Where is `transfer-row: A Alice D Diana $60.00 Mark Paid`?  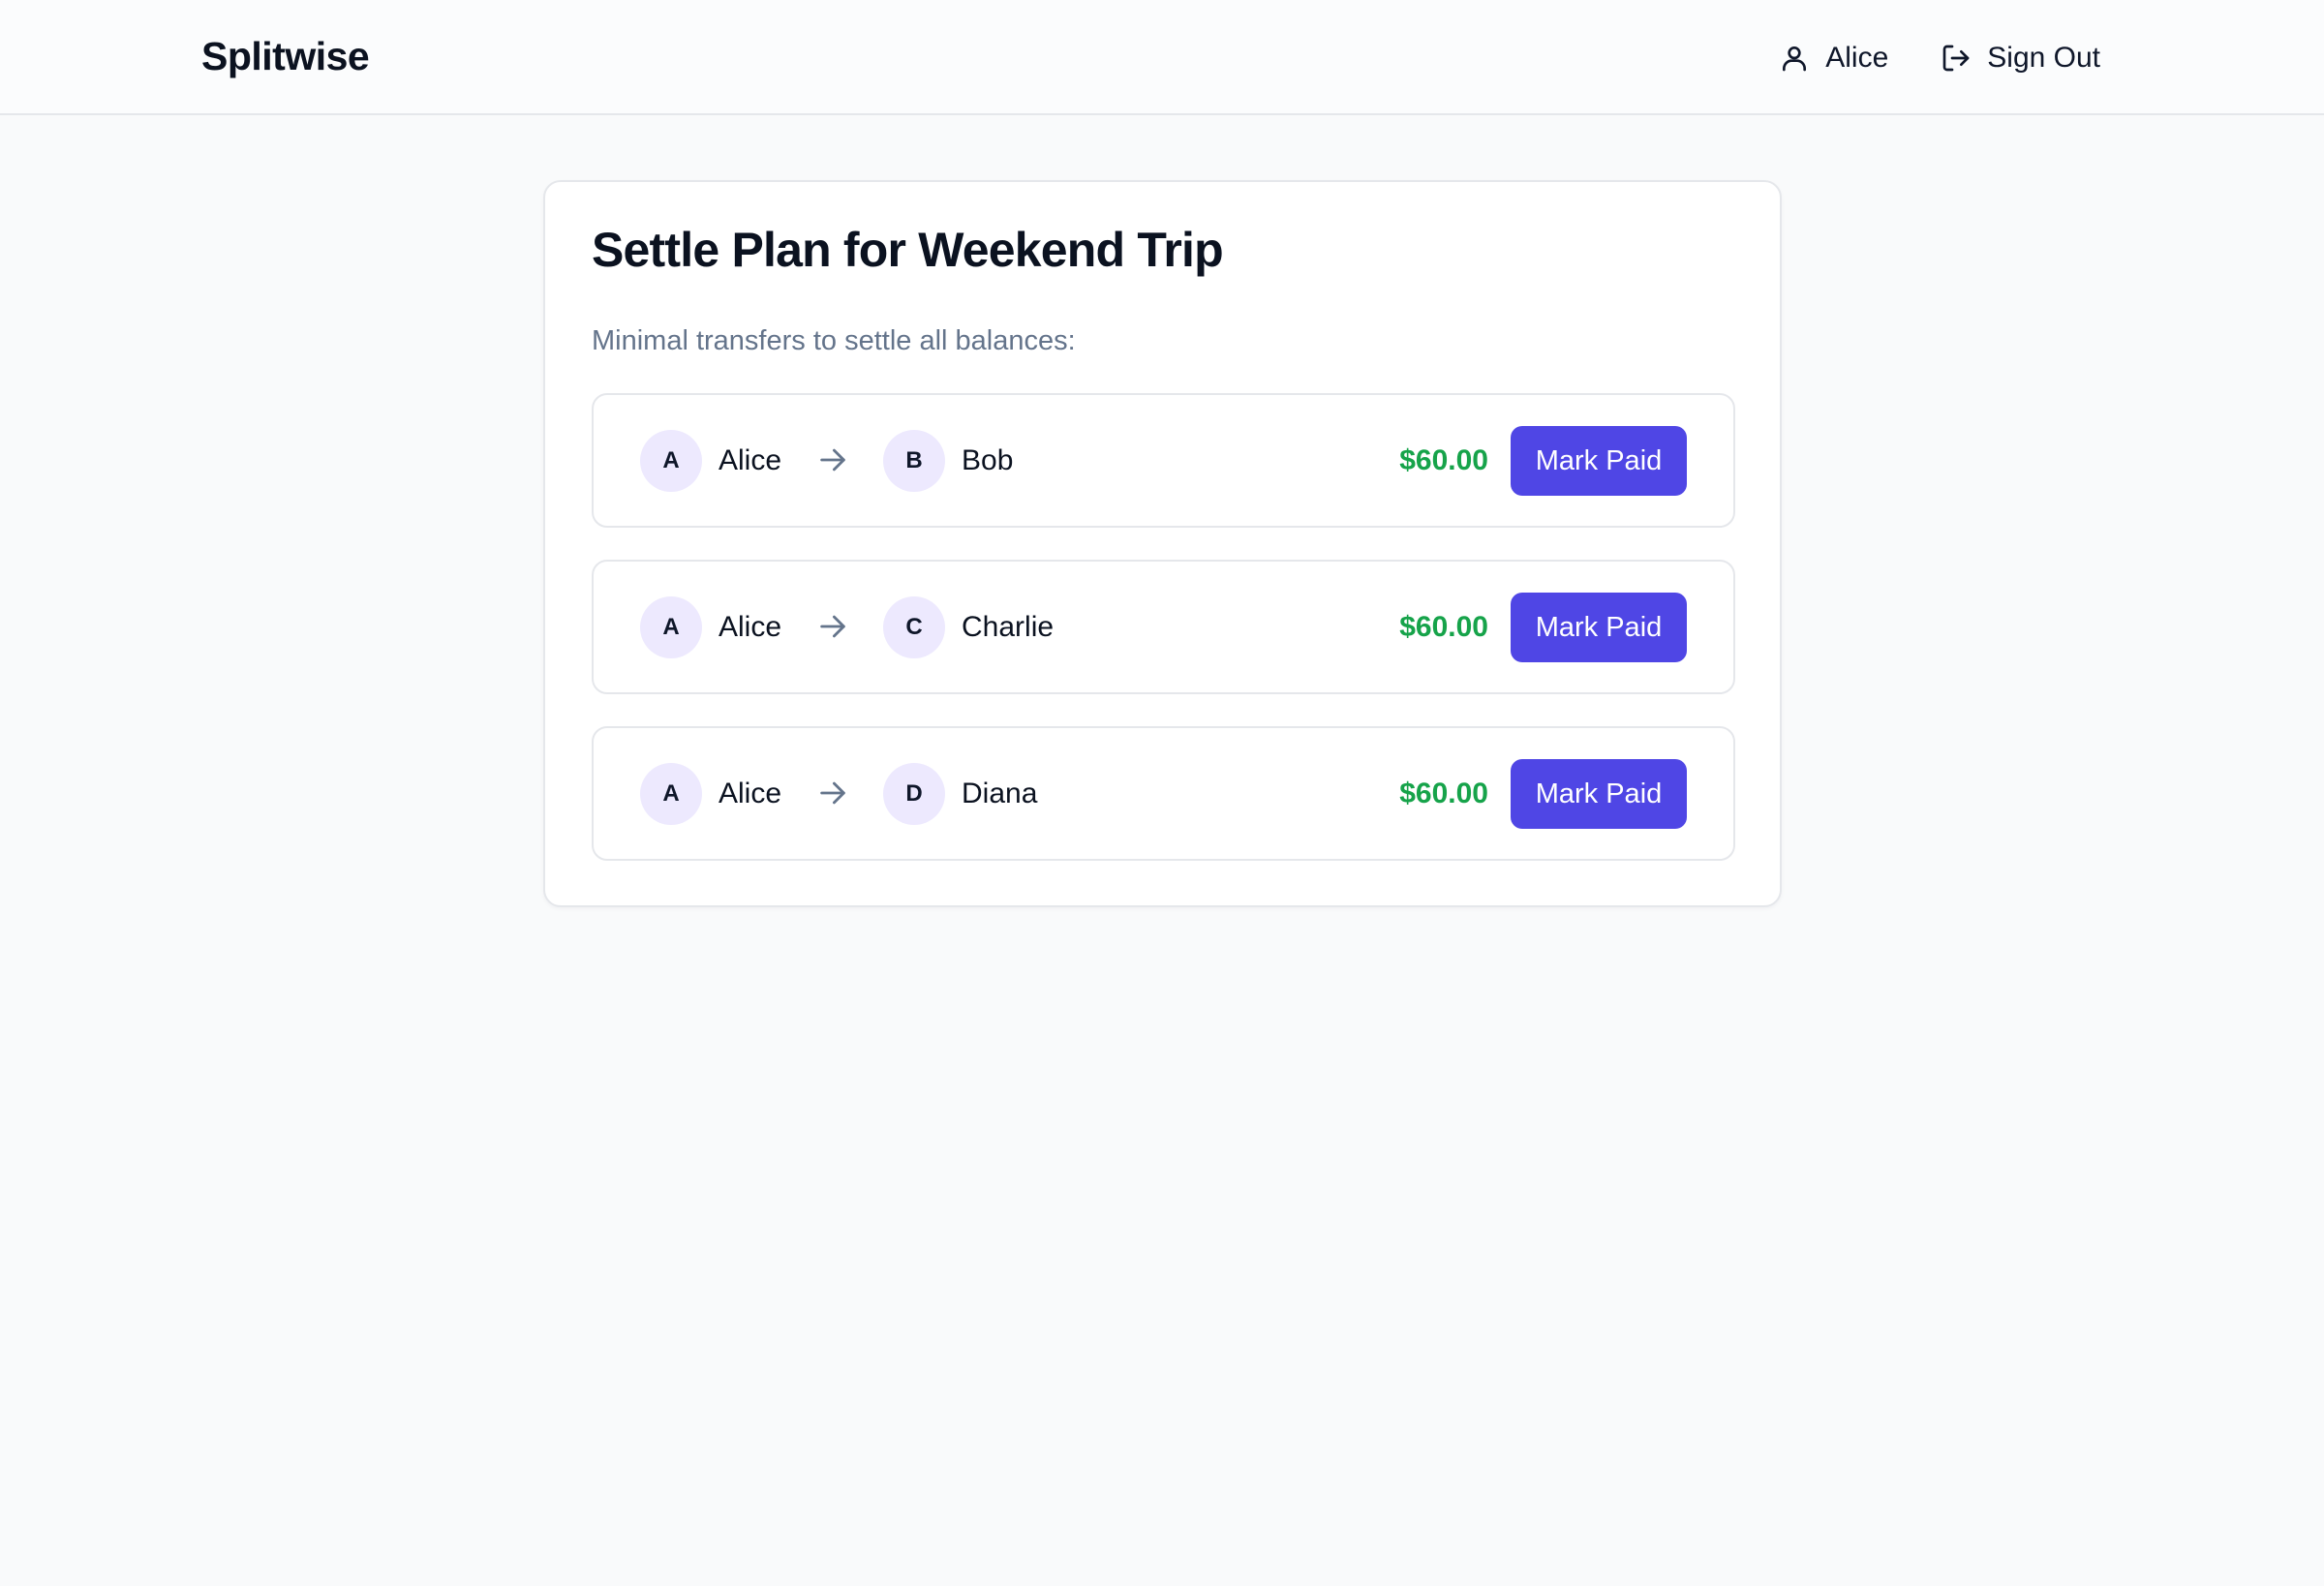
transfer-row: A Alice D Diana $60.00 Mark Paid is located at coordinates (1163, 793).